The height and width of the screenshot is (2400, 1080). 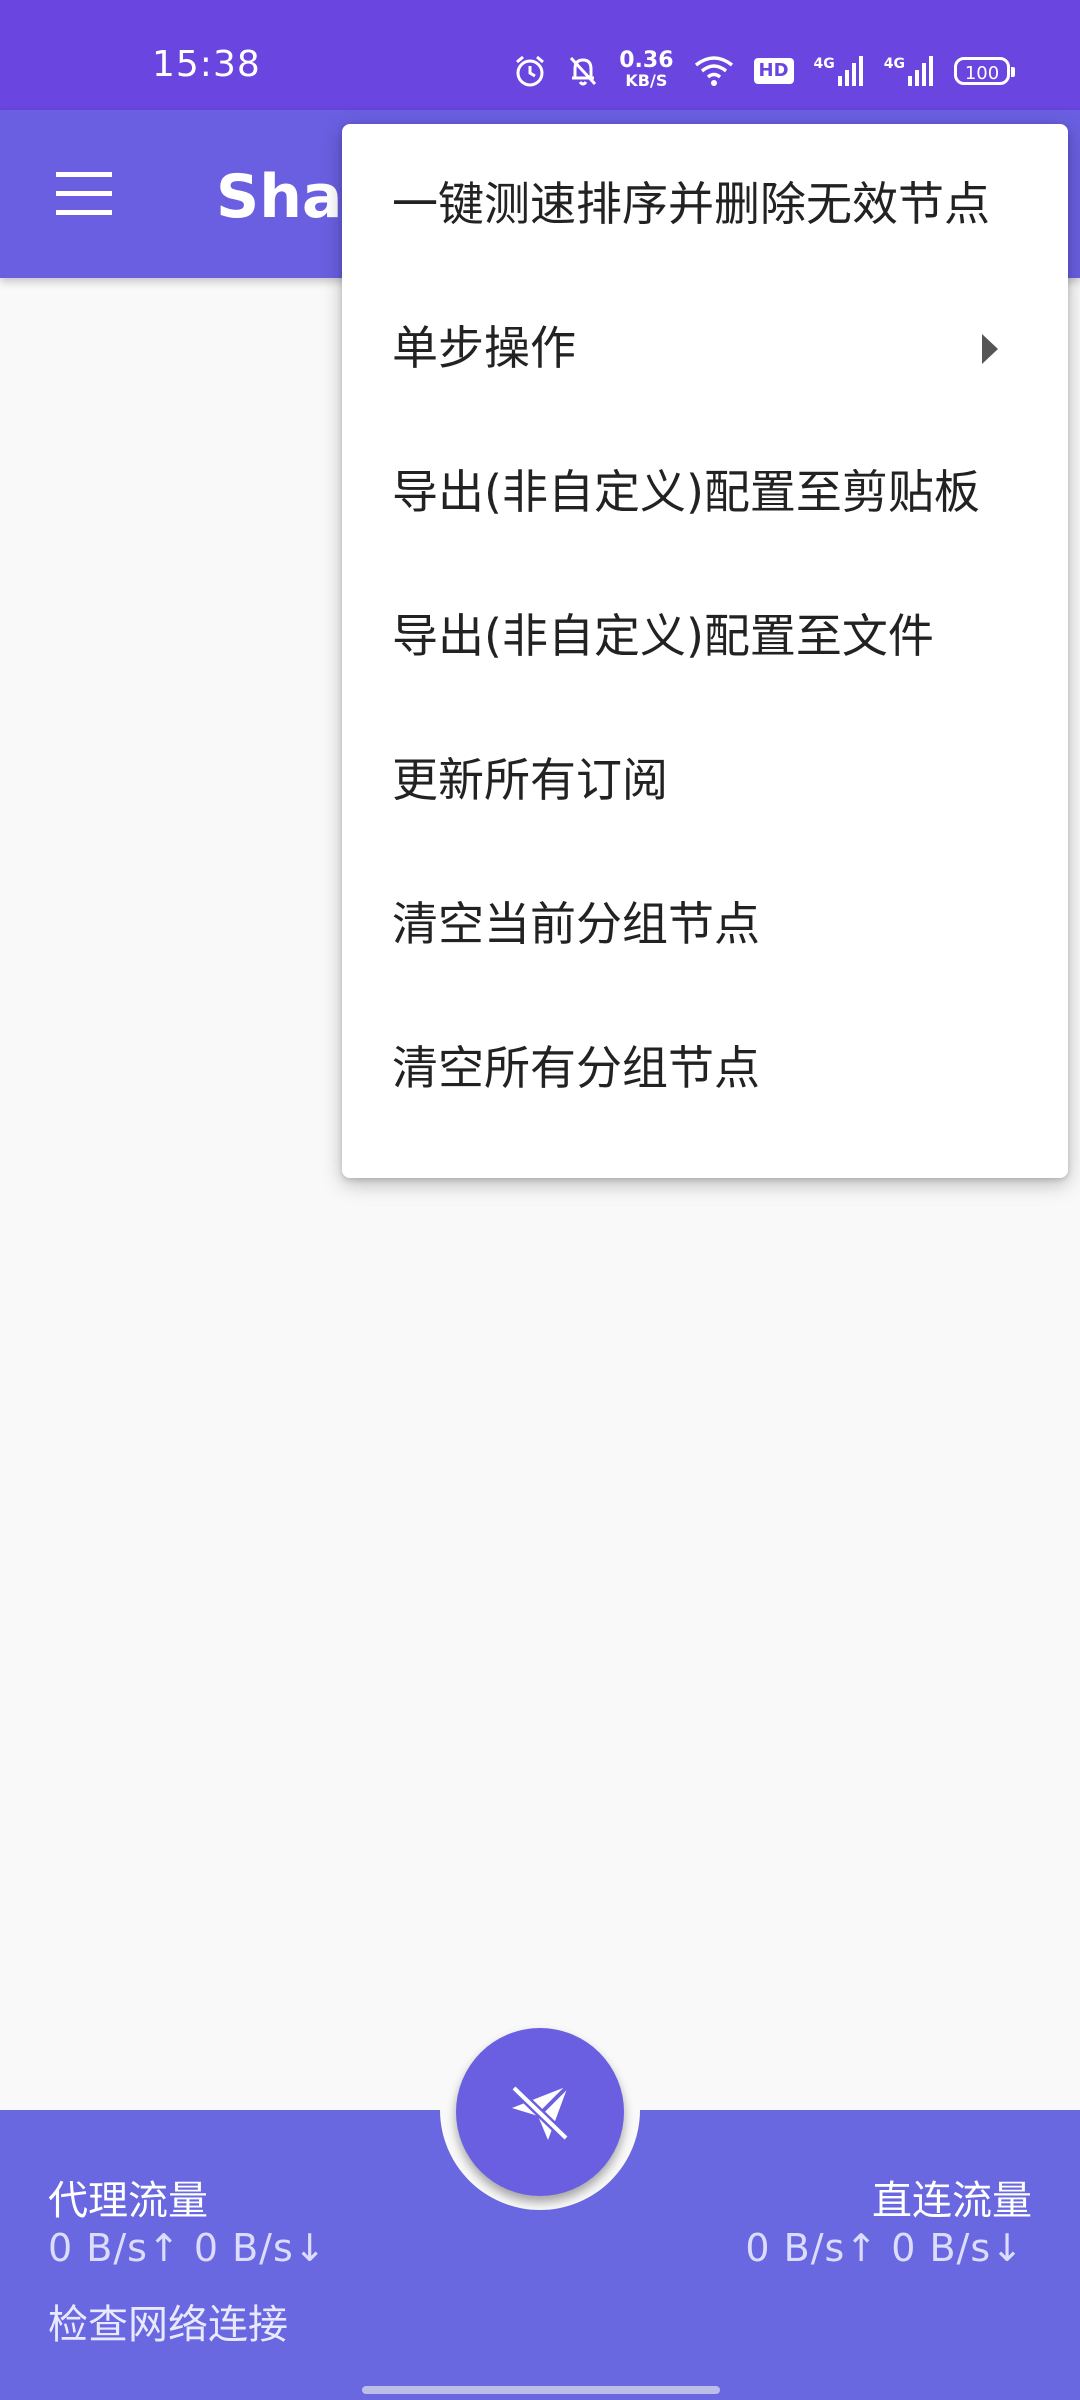 What do you see at coordinates (646, 80) in the screenshot?
I see `net-speed-unit: KB/S` at bounding box center [646, 80].